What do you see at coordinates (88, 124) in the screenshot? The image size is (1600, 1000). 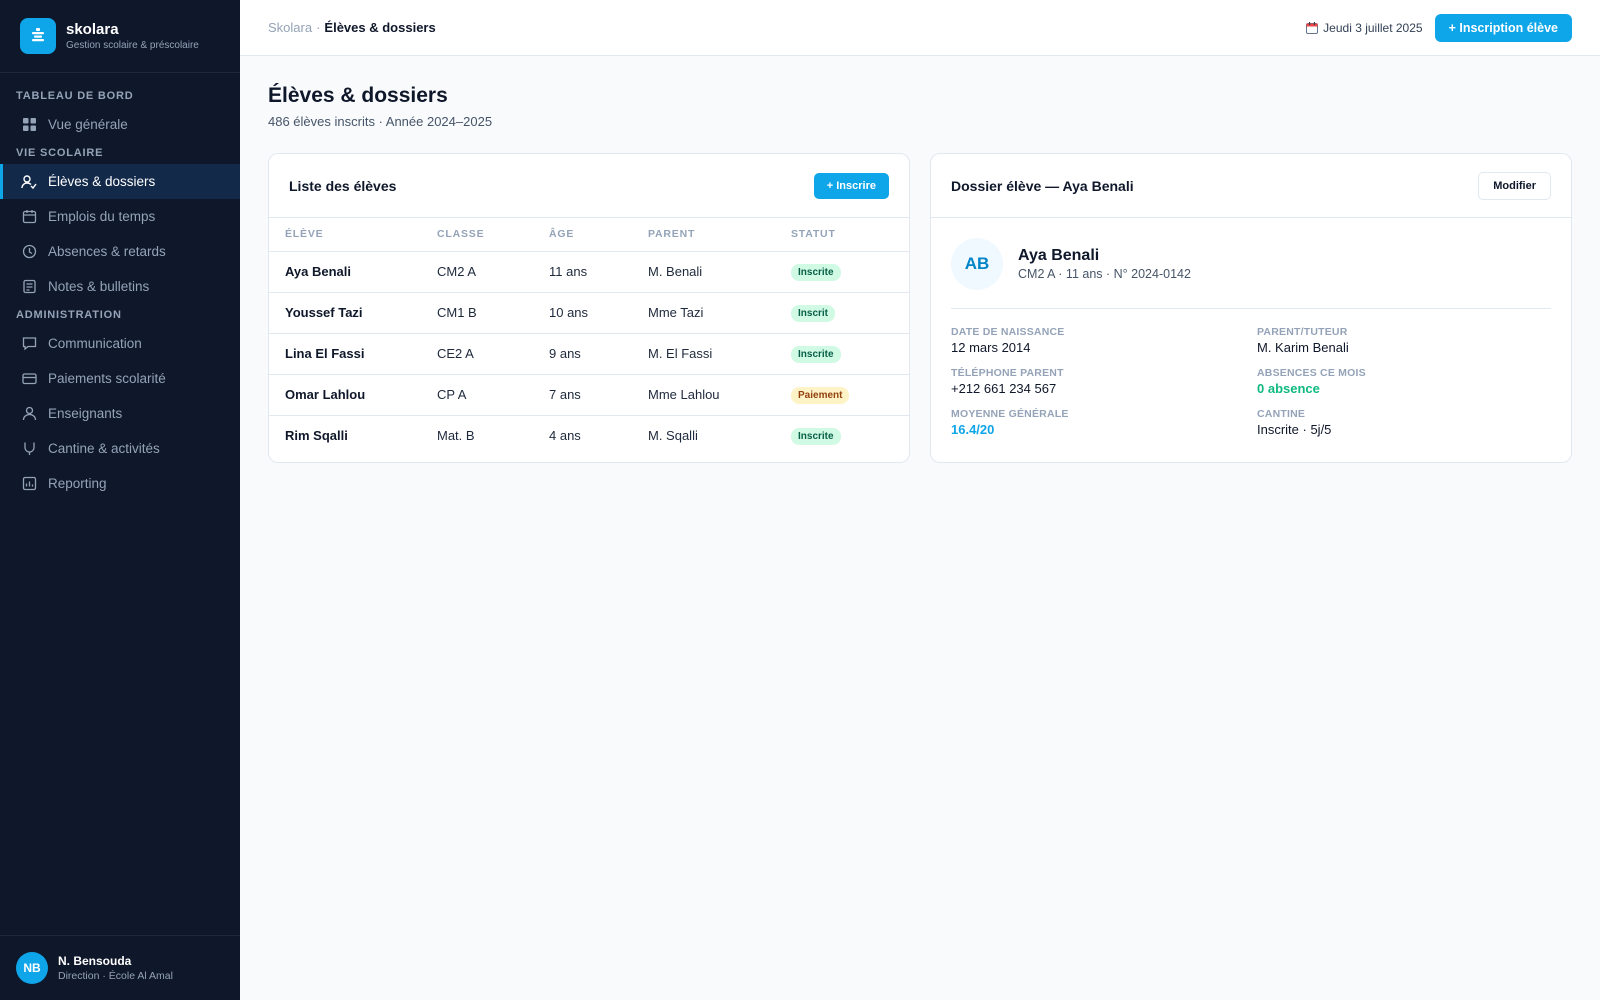 I see `sidebar-item-label: Vue générale` at bounding box center [88, 124].